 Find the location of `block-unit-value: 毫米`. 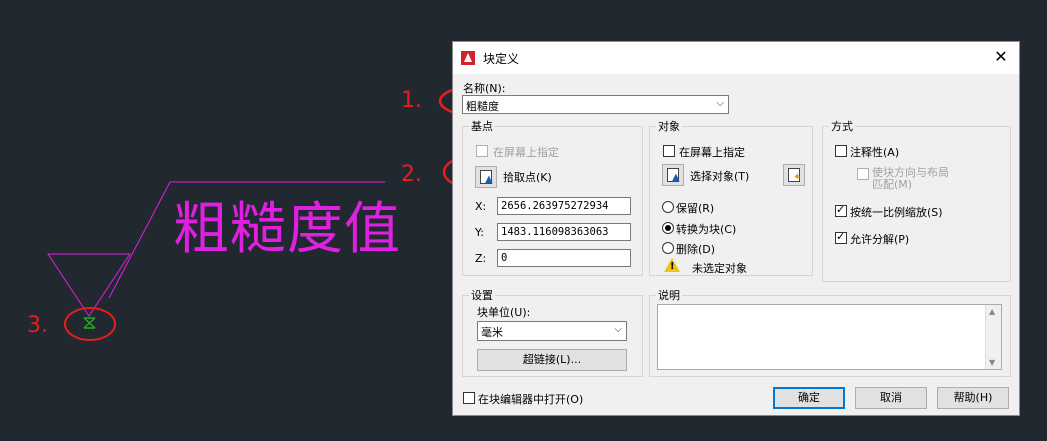

block-unit-value: 毫米 is located at coordinates (492, 332).